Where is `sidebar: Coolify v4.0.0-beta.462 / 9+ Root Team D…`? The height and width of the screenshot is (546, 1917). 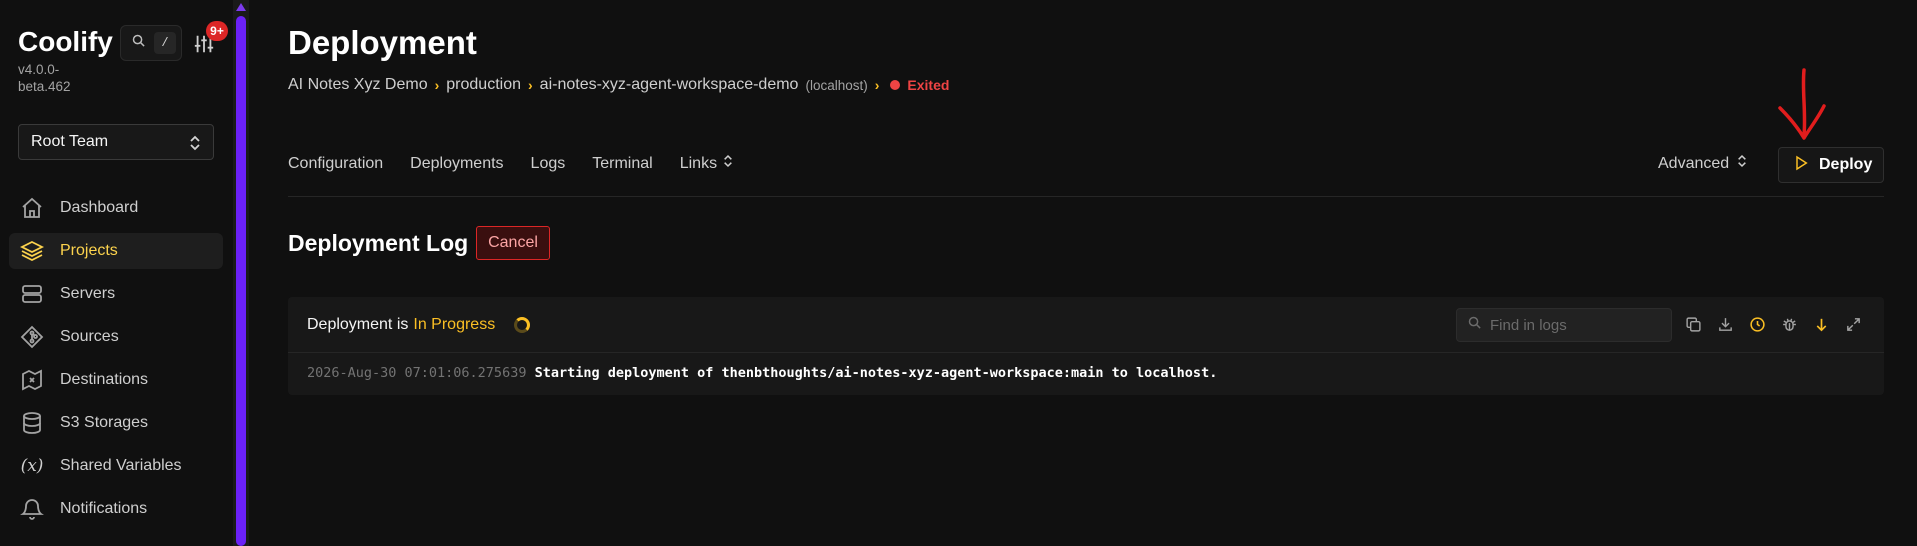
sidebar: Coolify v4.0.0-beta.462 / 9+ Root Team D… is located at coordinates (116, 273).